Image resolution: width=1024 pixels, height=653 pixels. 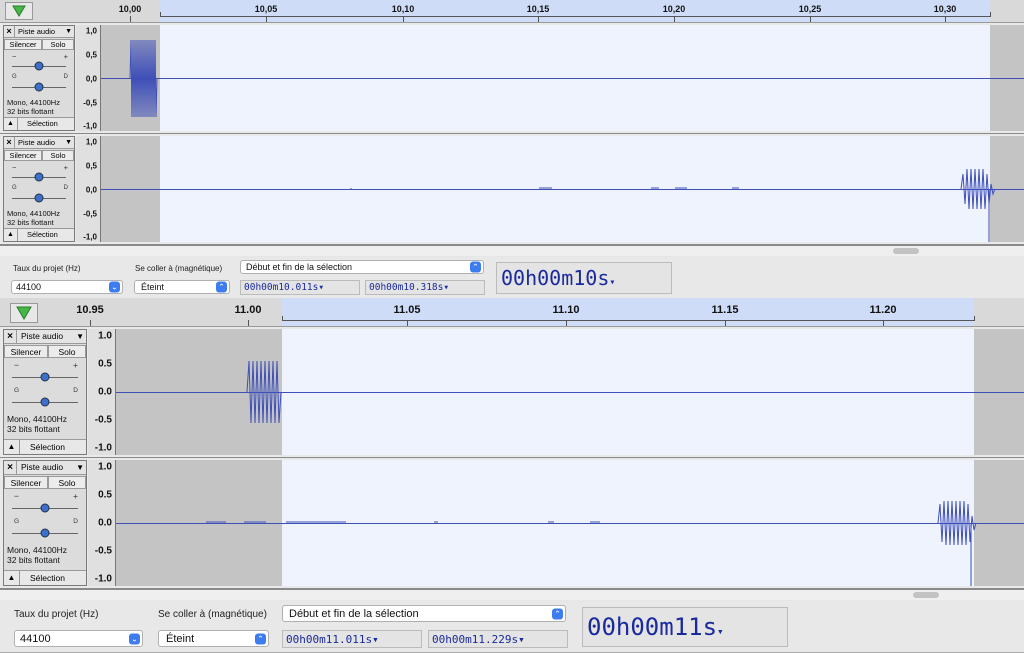 I want to click on timeline-ruler: 10.95 11.00 11.05 11.10 11.15 11.20, so click(x=512, y=312).